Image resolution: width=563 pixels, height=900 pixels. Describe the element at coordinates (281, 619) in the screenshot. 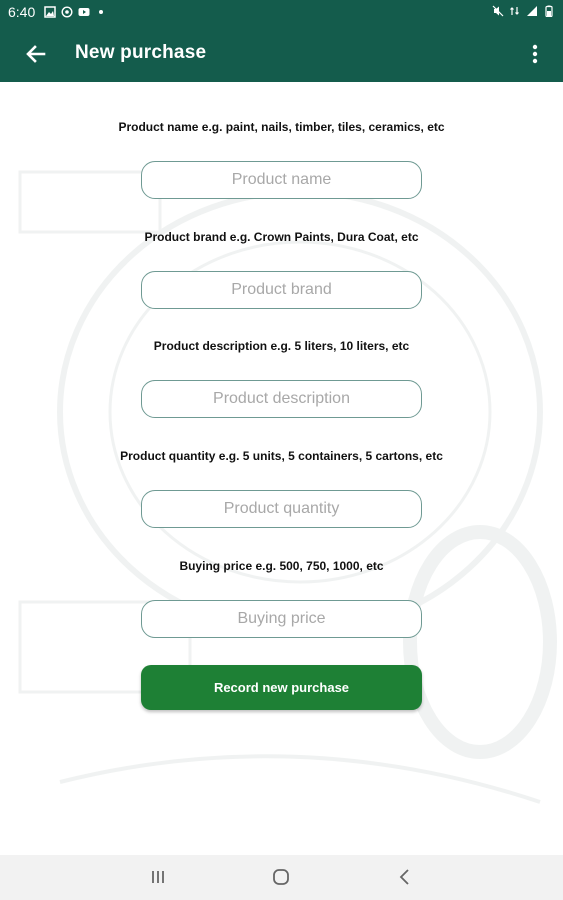

I see `buying-price-input` at that location.